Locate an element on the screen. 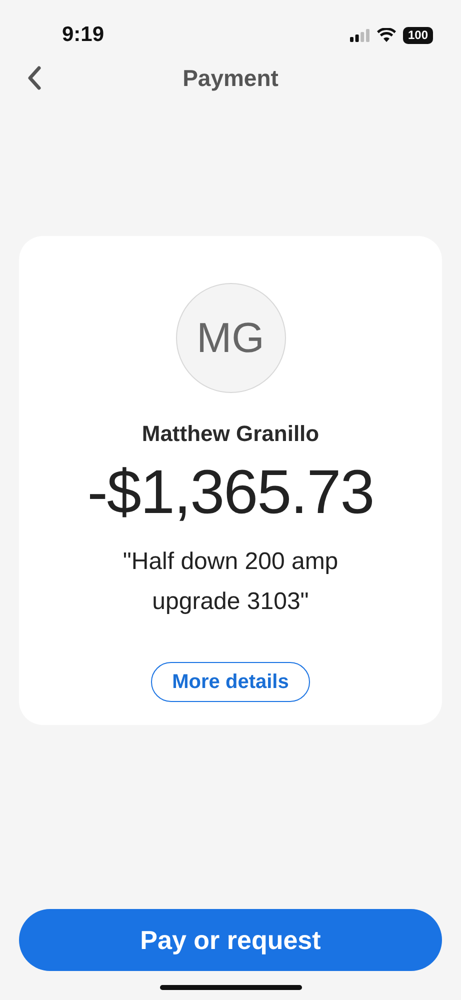 The image size is (461, 1000). screen-title: Payment is located at coordinates (230, 77).